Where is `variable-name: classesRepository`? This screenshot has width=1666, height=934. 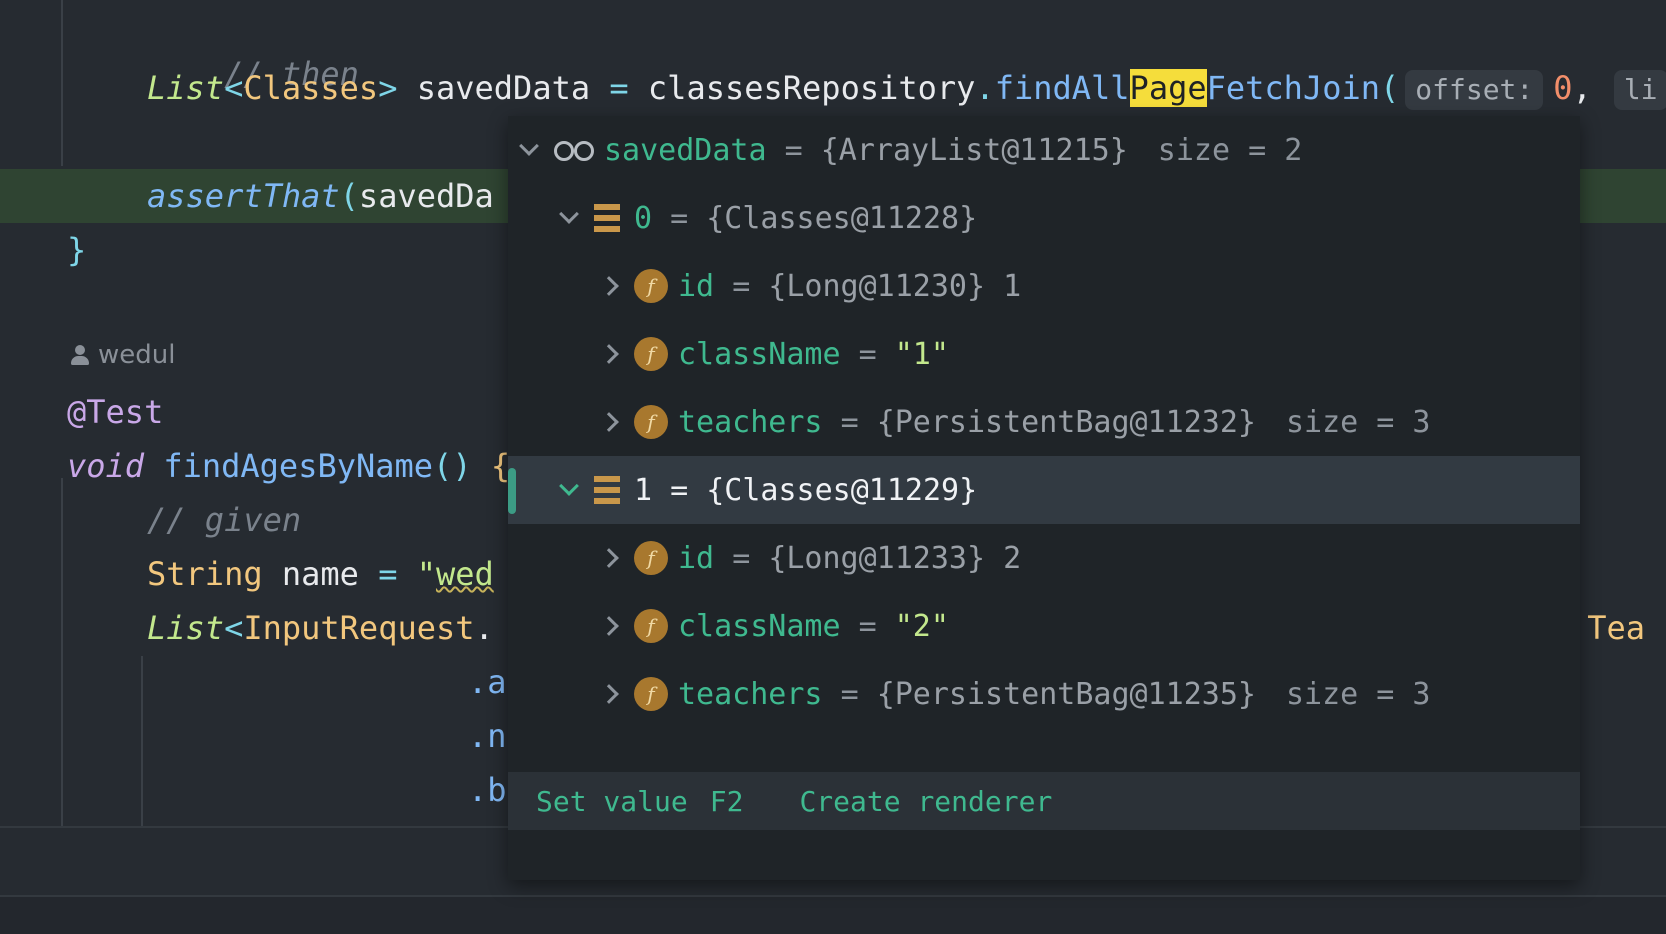 variable-name: classesRepository is located at coordinates (811, 88).